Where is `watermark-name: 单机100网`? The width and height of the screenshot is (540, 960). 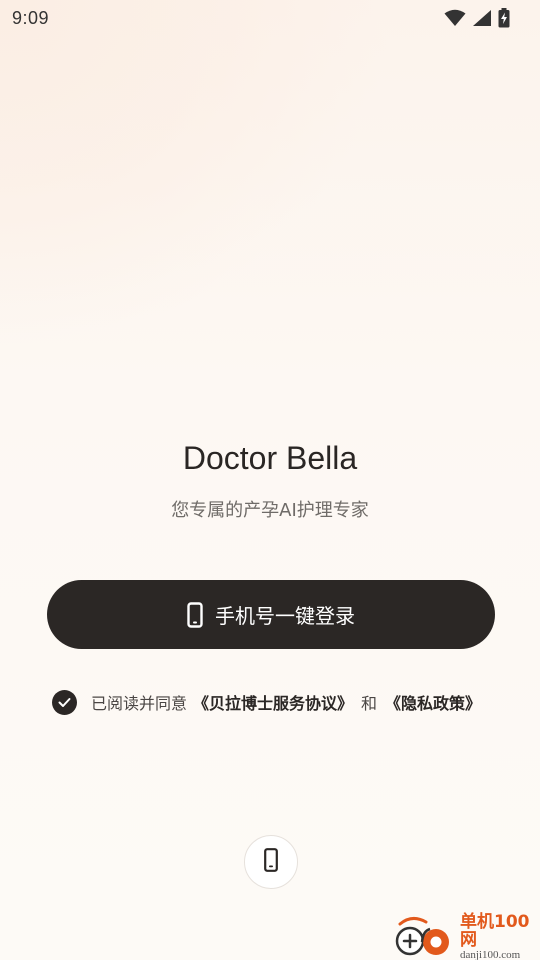
watermark-name: 单机100网 is located at coordinates (495, 931).